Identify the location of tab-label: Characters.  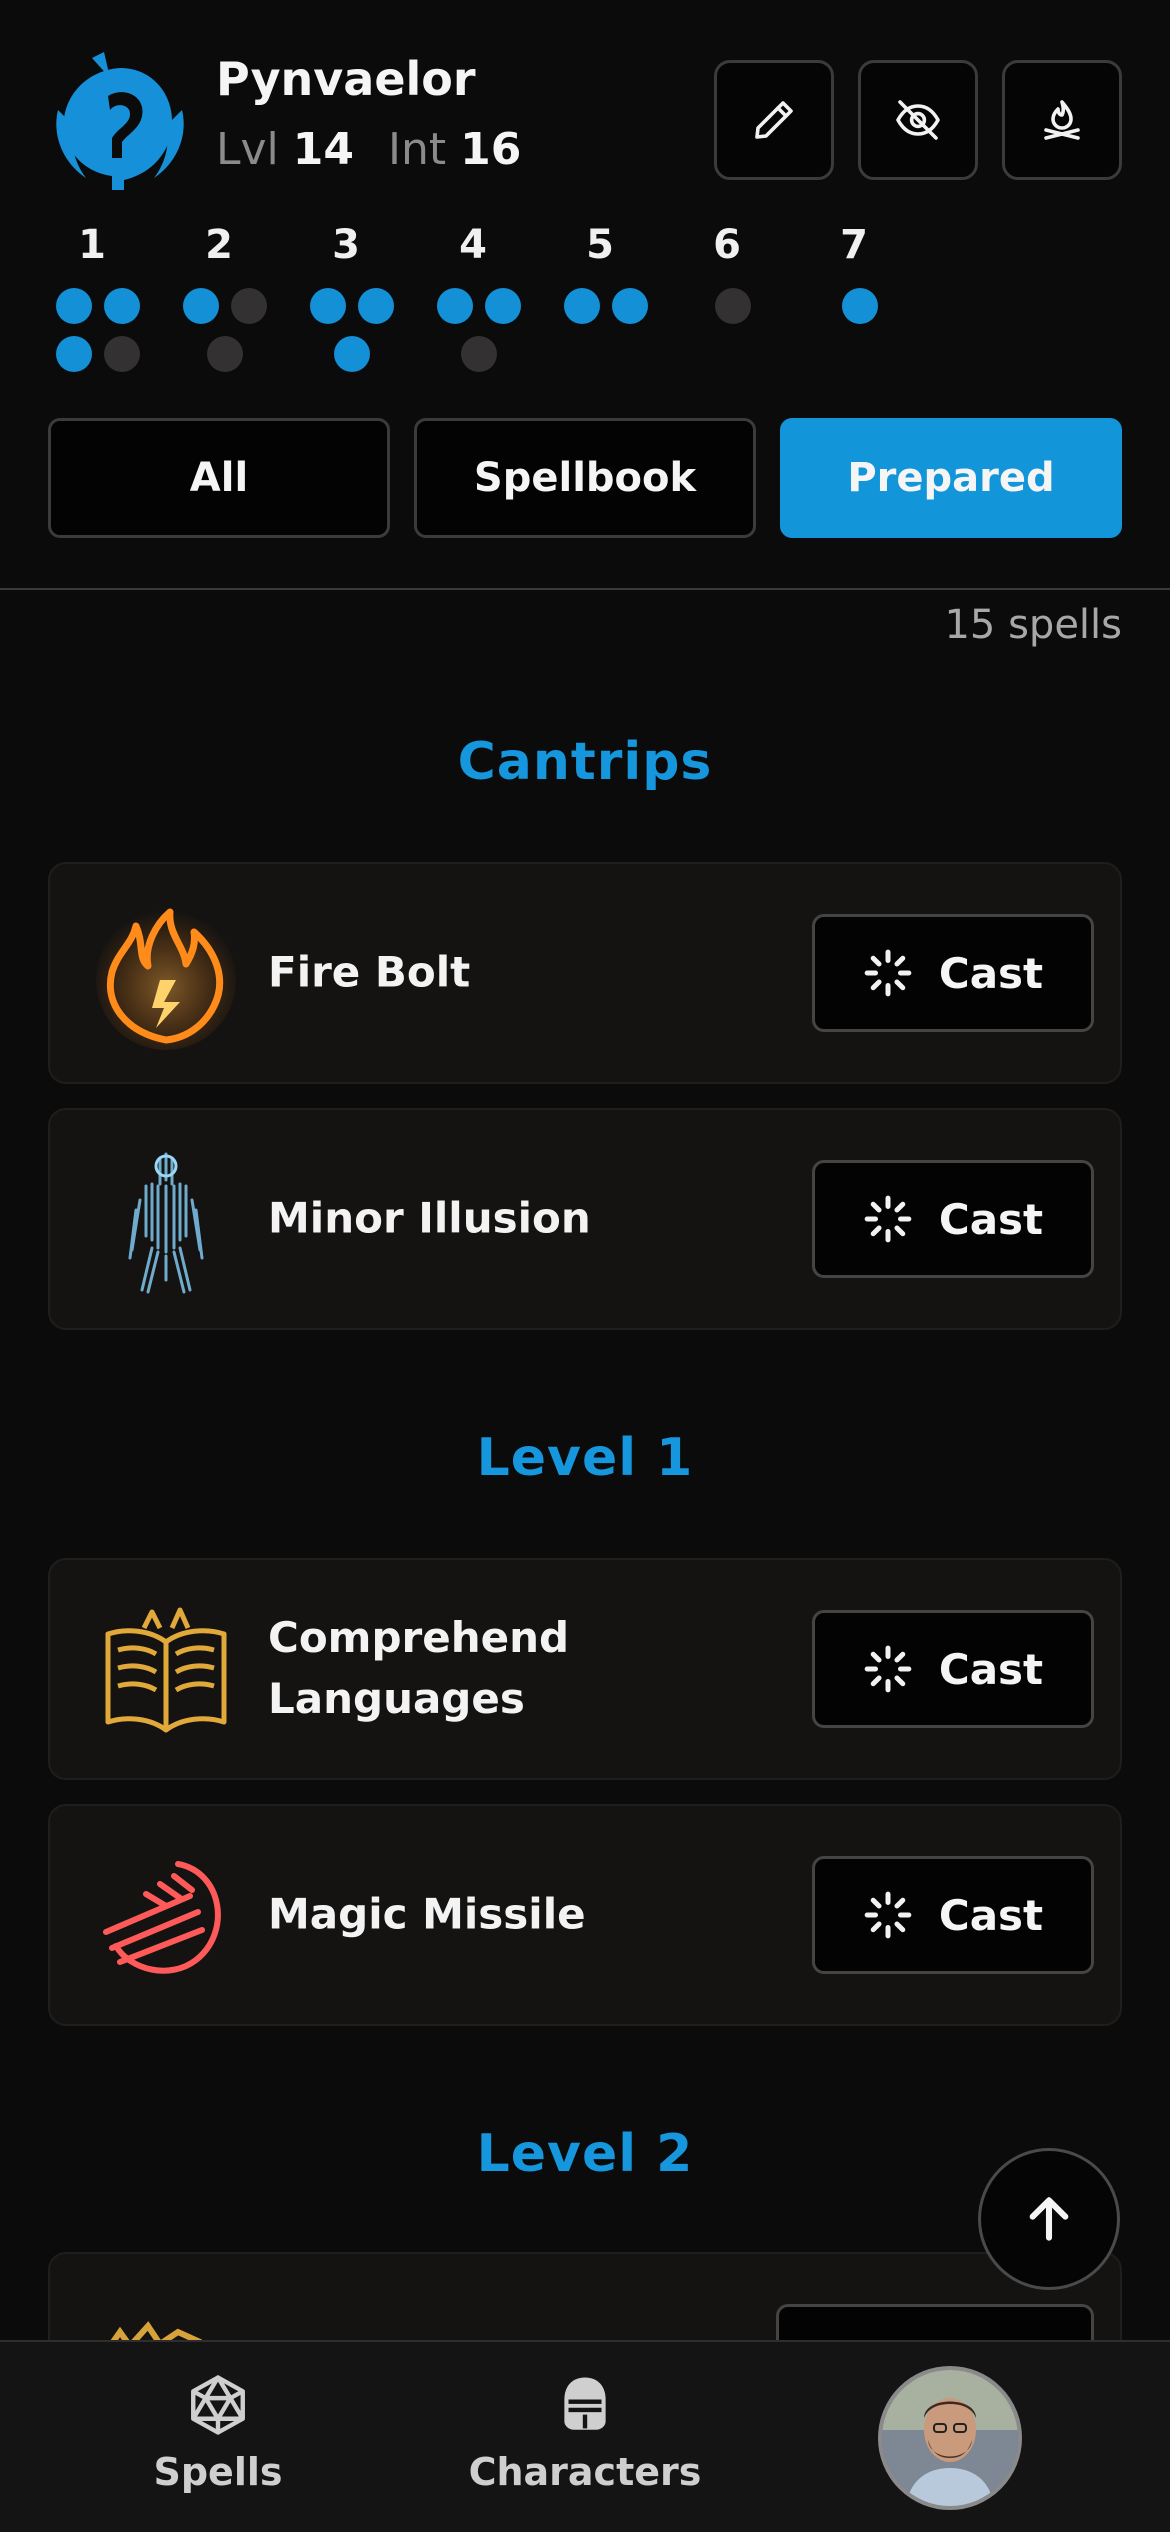
(585, 2472).